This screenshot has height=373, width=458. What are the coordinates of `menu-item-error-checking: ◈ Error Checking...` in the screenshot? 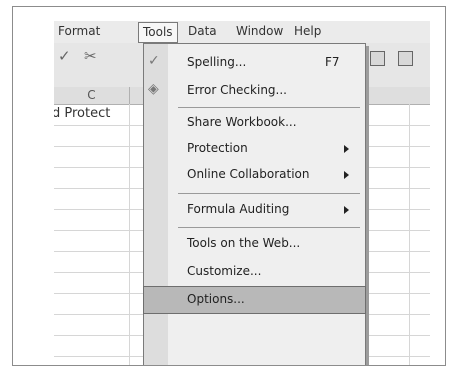 It's located at (254, 91).